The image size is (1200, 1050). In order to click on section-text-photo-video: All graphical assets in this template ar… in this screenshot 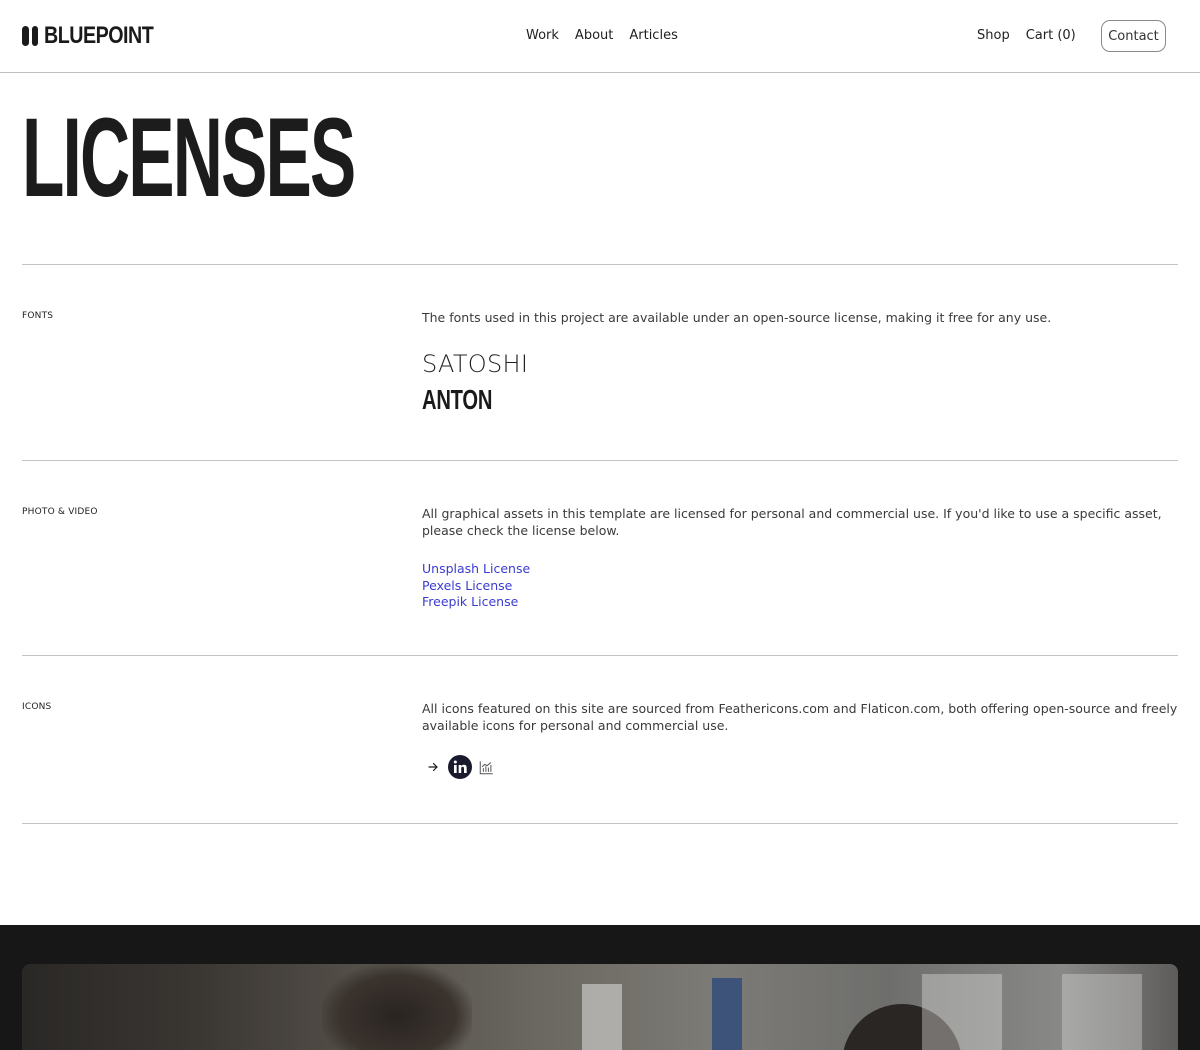, I will do `click(792, 522)`.